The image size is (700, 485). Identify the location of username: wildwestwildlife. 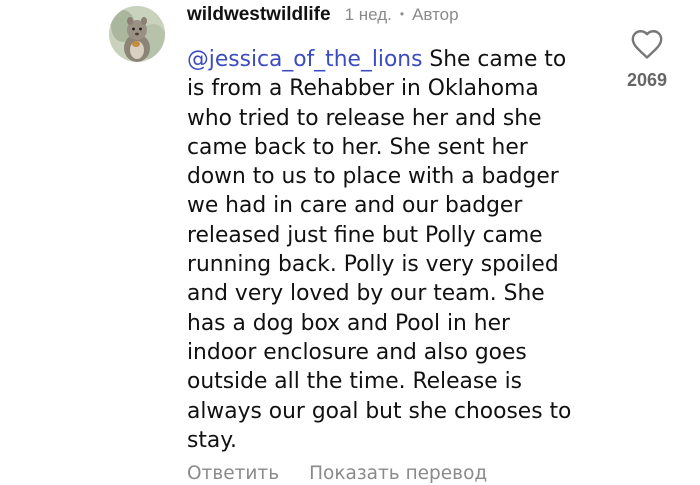
(259, 15).